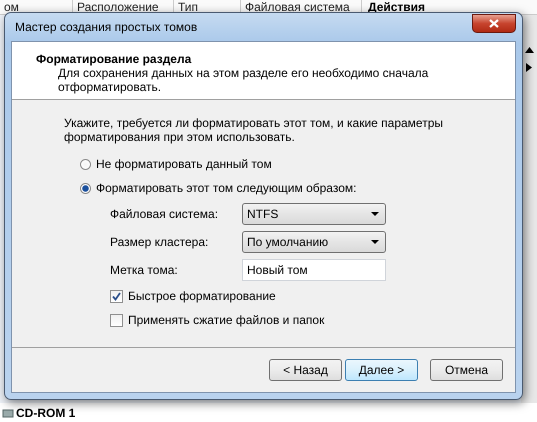 This screenshot has height=422, width=537. What do you see at coordinates (466, 370) in the screenshot?
I see `wizard-button: Отмена` at bounding box center [466, 370].